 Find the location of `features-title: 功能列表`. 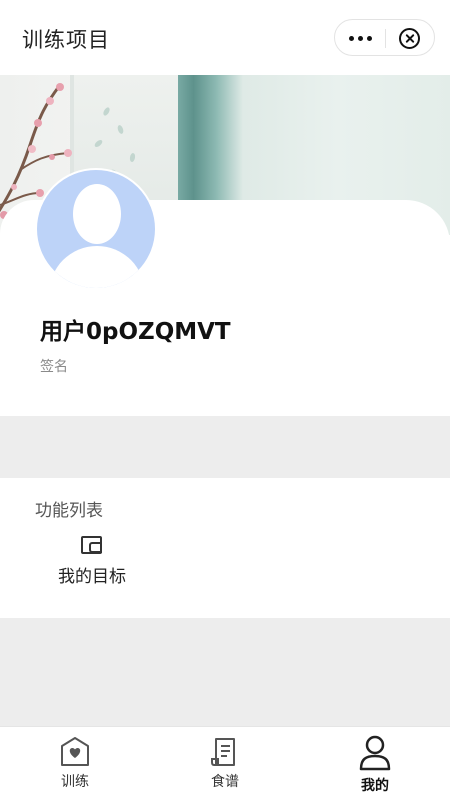

features-title: 功能列表 is located at coordinates (69, 511).